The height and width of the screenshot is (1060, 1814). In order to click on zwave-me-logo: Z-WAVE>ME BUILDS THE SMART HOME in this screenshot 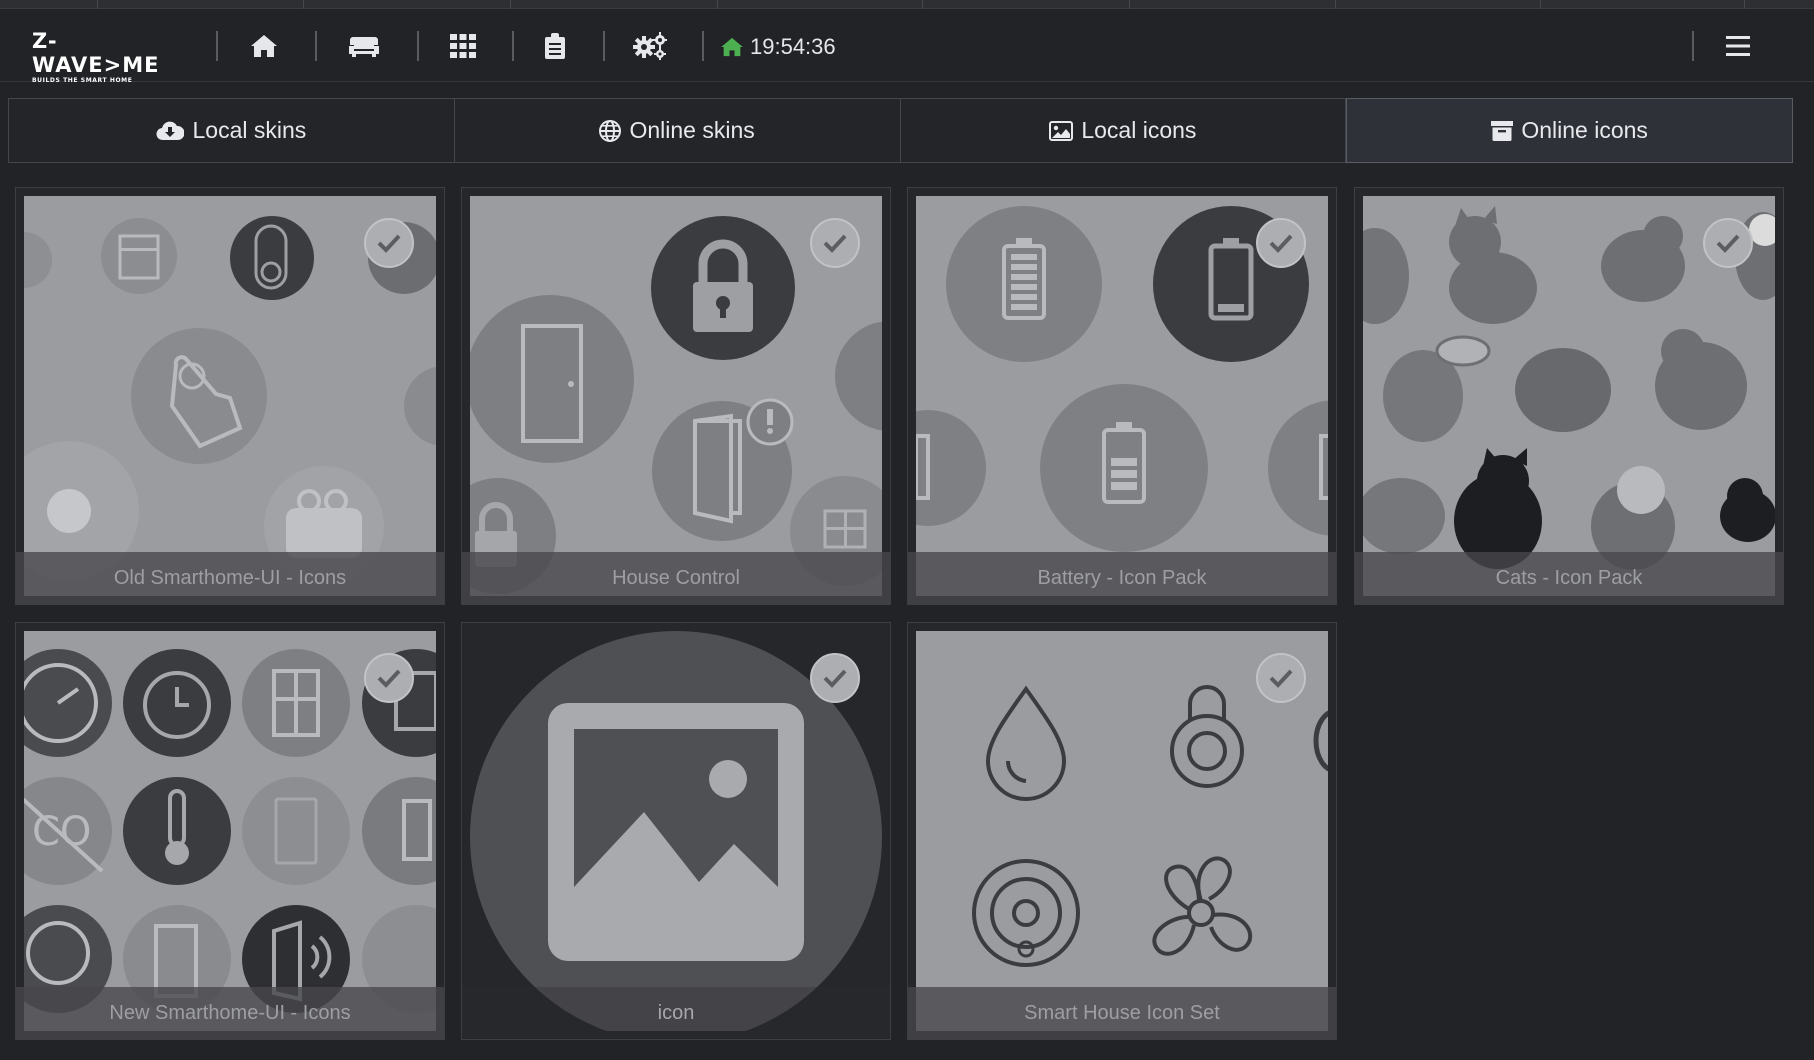, I will do `click(107, 56)`.